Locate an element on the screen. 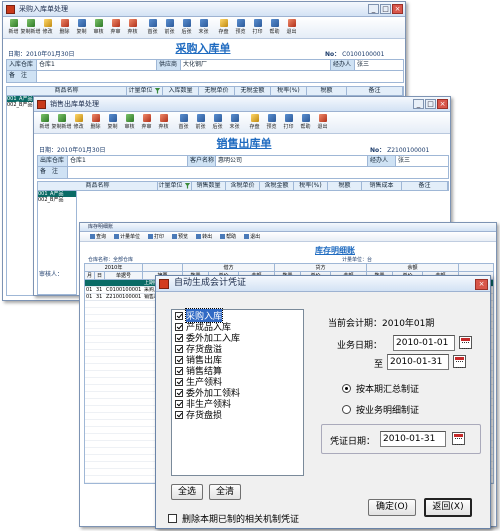 This screenshot has width=500, height=531. back-button: 返回(X) is located at coordinates (448, 507).